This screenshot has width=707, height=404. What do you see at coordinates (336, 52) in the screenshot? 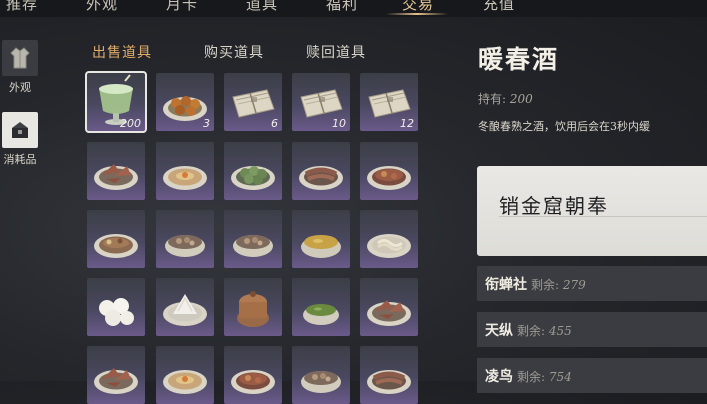
I see `tab-redeem-items: 赎回道具` at bounding box center [336, 52].